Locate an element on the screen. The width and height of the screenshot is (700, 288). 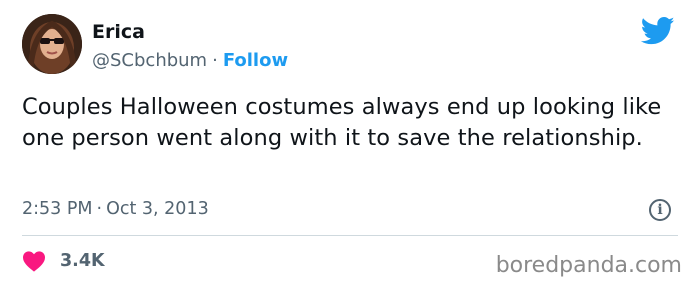
author-name: Erica is located at coordinates (118, 32).